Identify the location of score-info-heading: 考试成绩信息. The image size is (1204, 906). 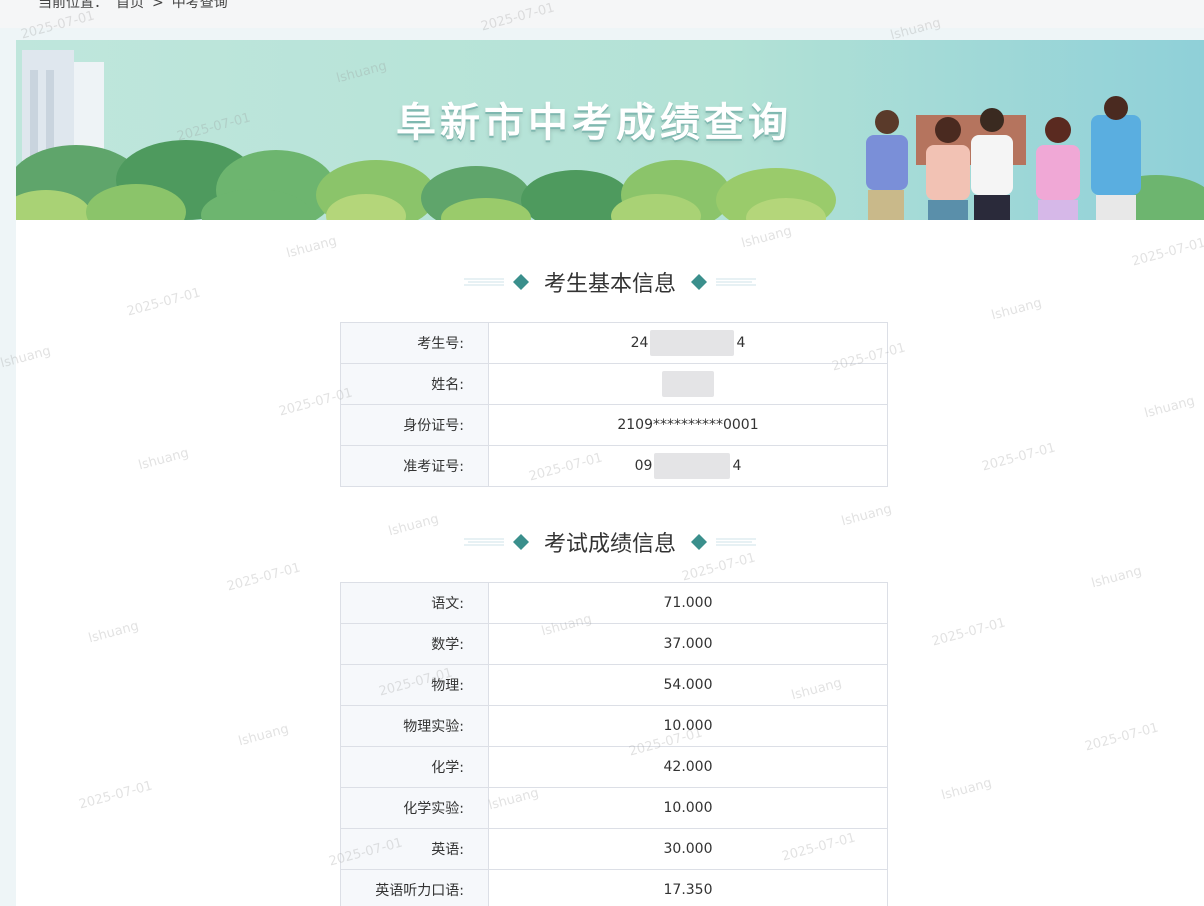
(610, 542).